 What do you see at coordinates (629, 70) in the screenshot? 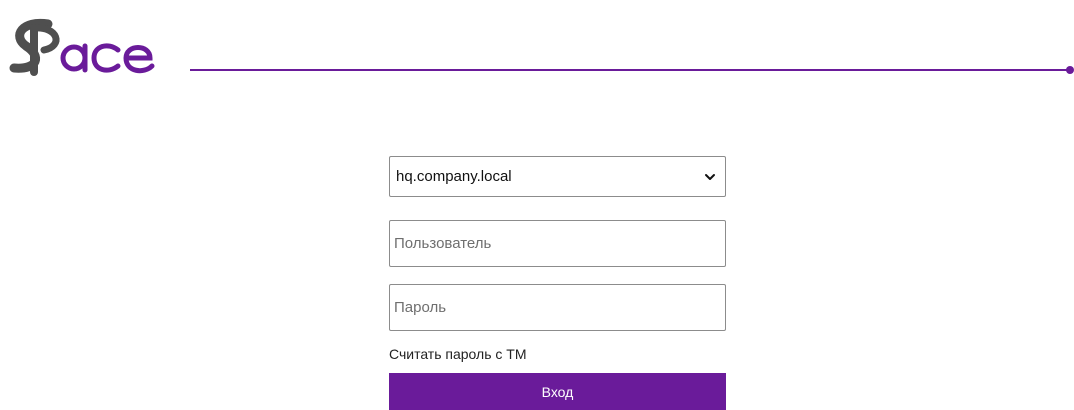
I see `header-divider-line` at bounding box center [629, 70].